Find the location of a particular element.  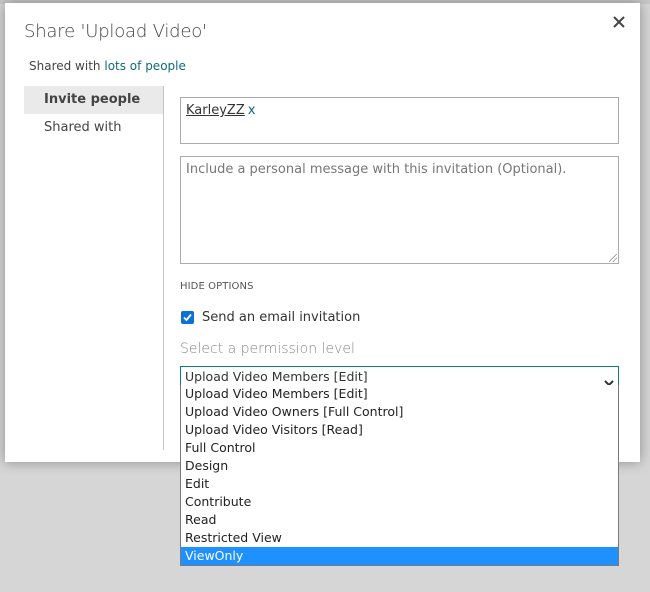

permission-option: Full Control is located at coordinates (399, 448).